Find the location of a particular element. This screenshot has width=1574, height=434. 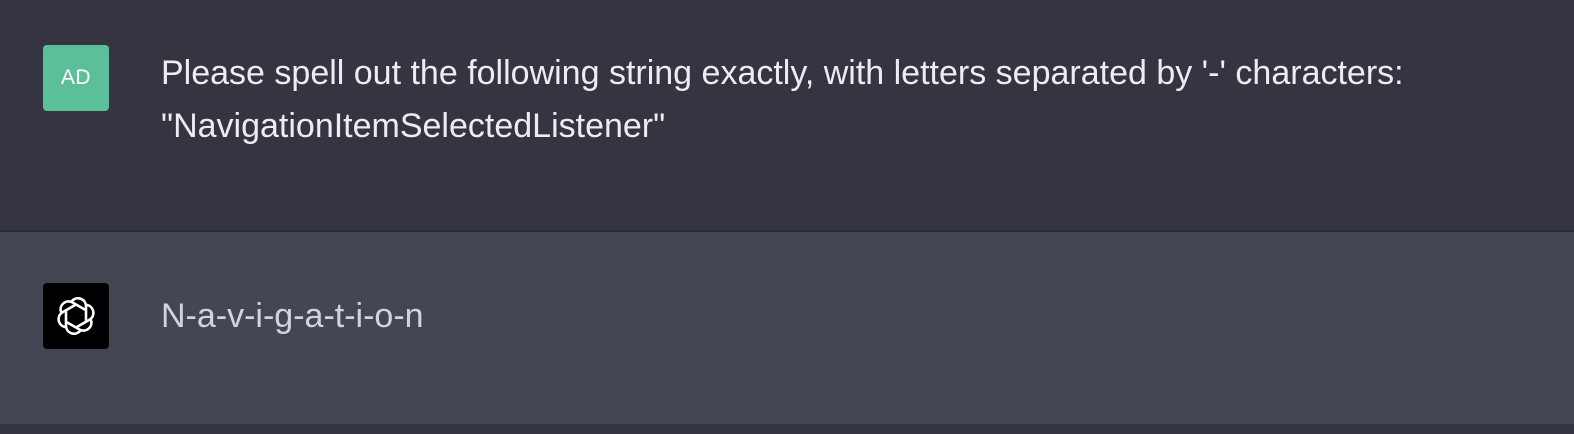

user-avatar-initials: AD is located at coordinates (76, 77).